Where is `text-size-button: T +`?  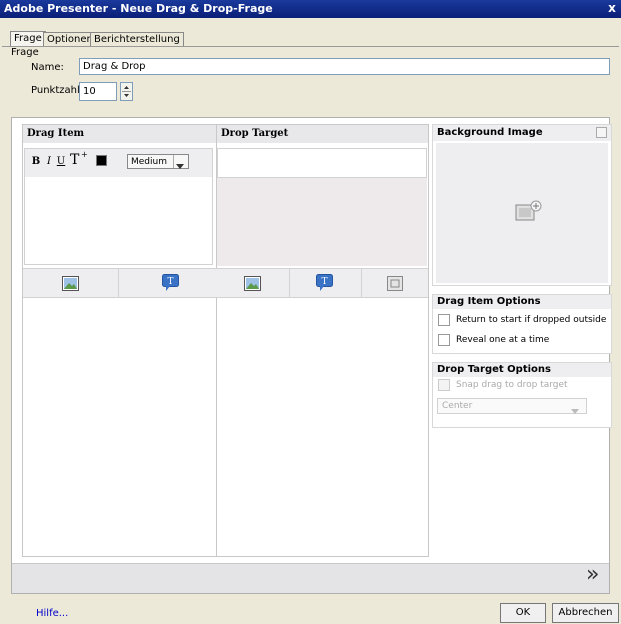 text-size-button: T + is located at coordinates (79, 160).